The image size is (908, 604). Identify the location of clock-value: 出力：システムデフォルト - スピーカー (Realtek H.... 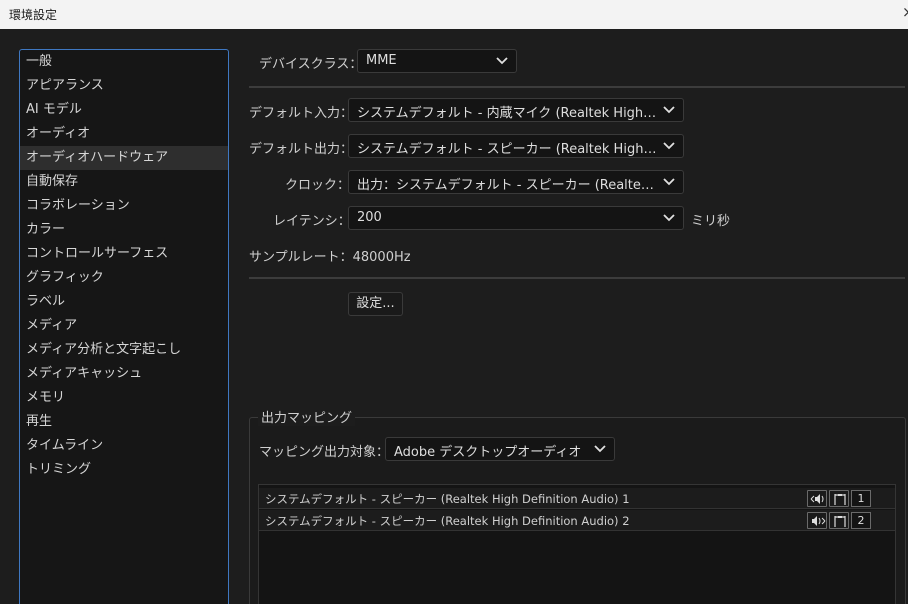
(507, 185).